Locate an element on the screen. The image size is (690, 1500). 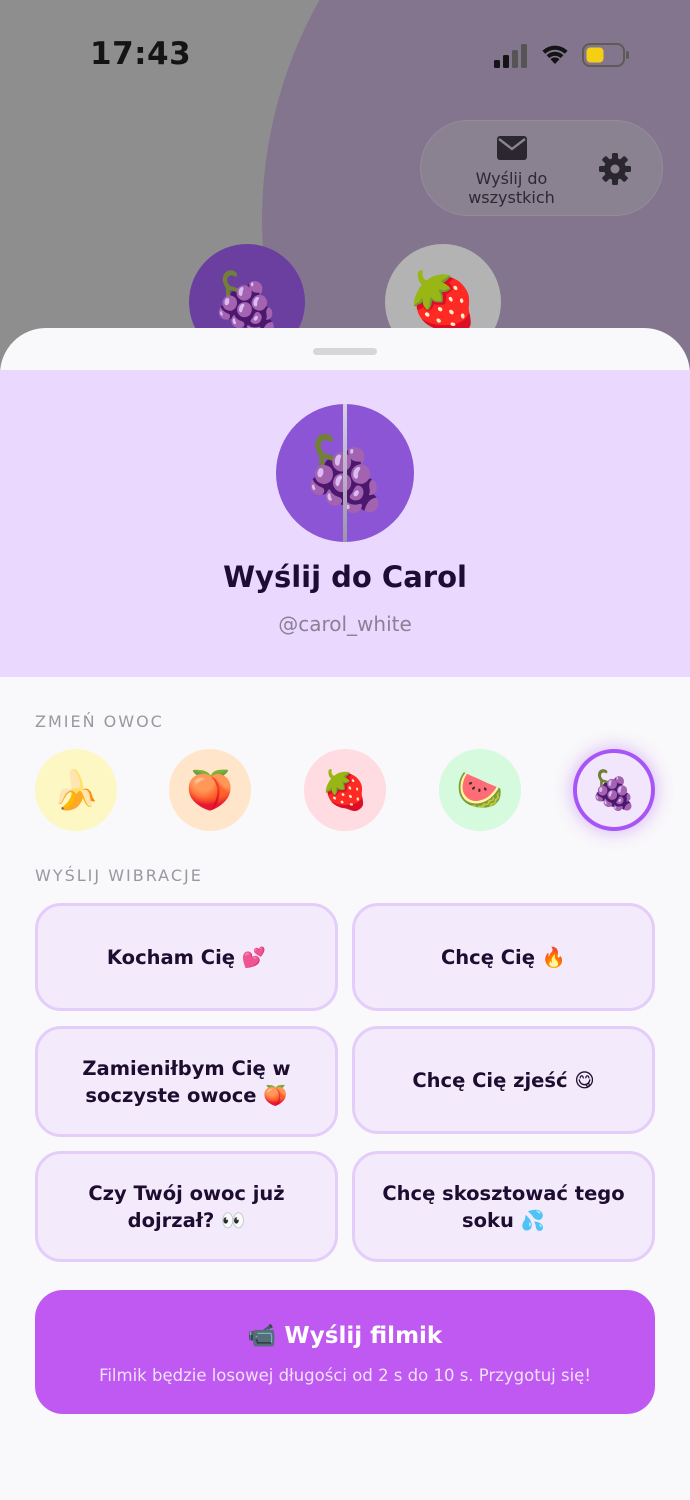
peach-icon: 🍑 is located at coordinates (210, 789).